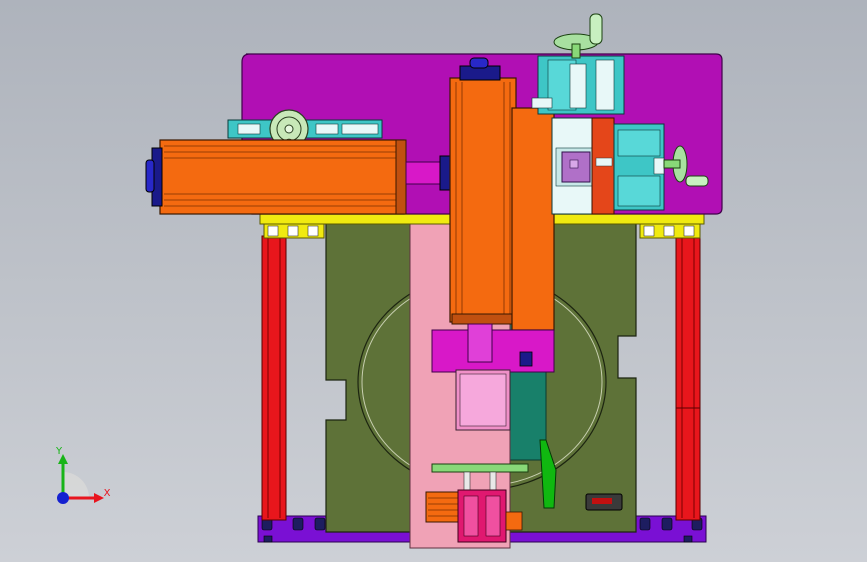 The width and height of the screenshot is (867, 562). I want to click on right-horizontal-slide, so click(639, 167).